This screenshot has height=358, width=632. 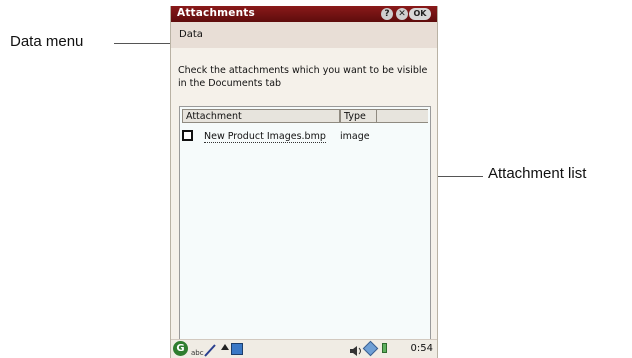 I want to click on callout-data-menu: Data menu, so click(x=47, y=41).